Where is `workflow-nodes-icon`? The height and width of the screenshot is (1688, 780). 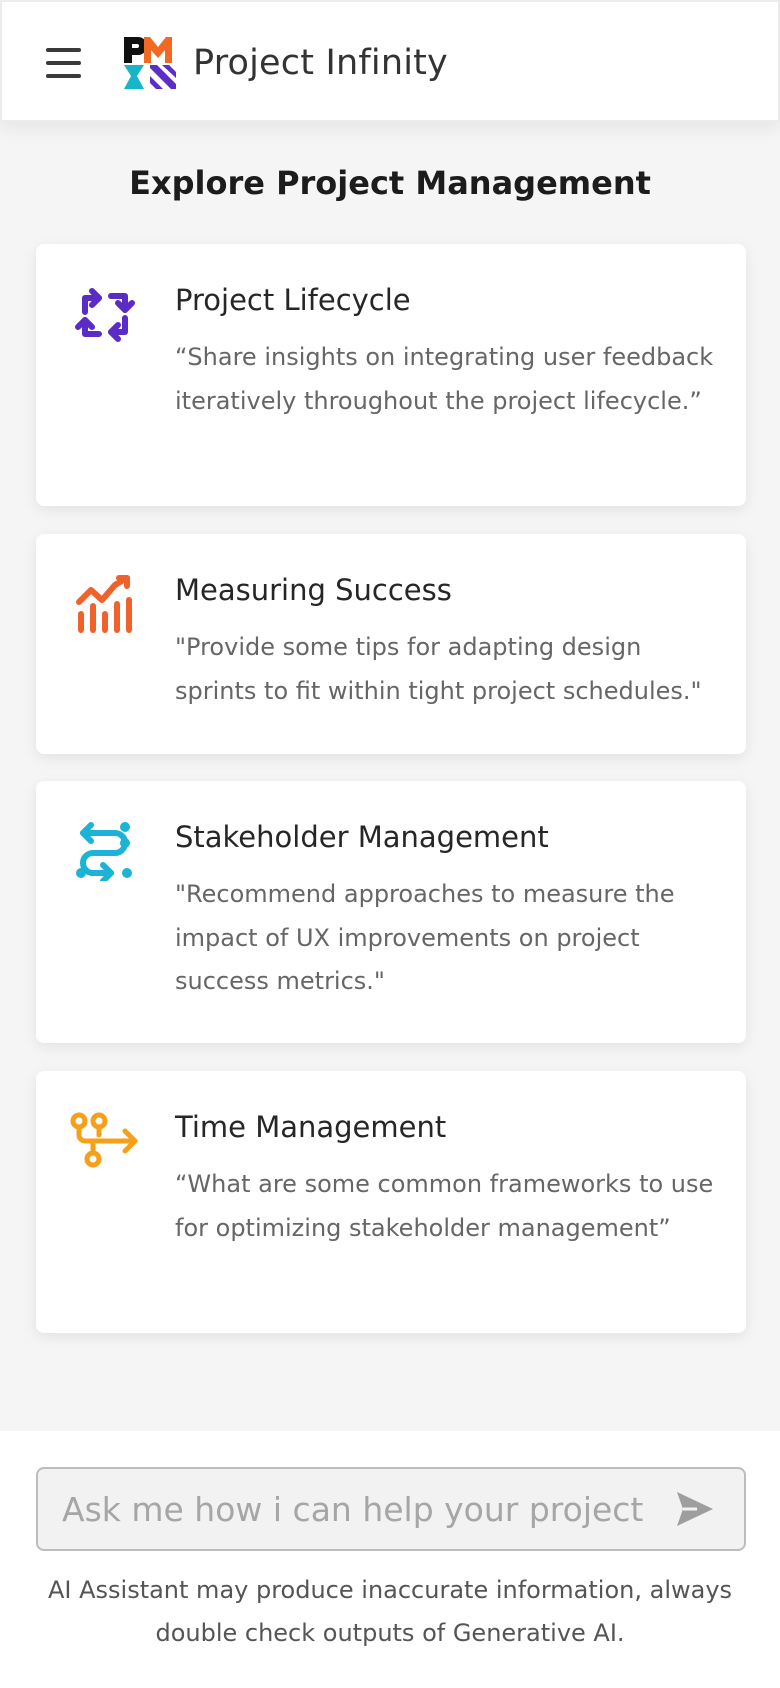 workflow-nodes-icon is located at coordinates (104, 1140).